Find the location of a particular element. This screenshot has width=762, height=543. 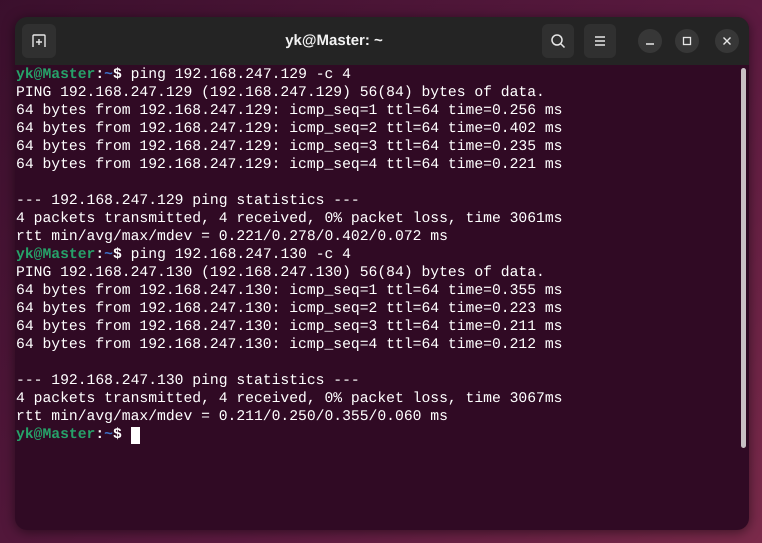

maximize-icon is located at coordinates (687, 41).